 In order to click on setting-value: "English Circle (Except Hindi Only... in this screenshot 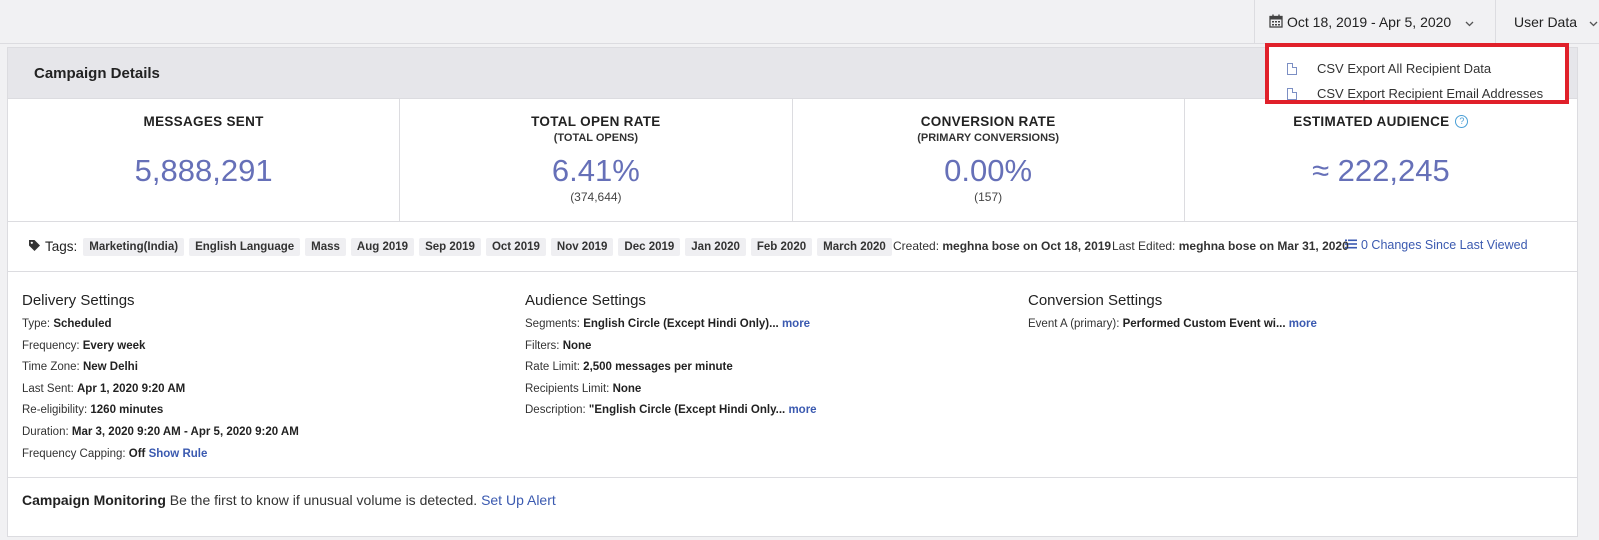, I will do `click(687, 410)`.